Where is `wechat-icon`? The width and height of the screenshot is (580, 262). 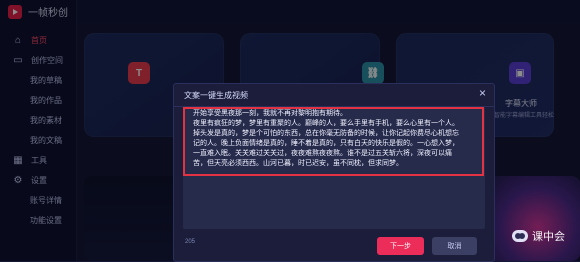 wechat-icon is located at coordinates (520, 236).